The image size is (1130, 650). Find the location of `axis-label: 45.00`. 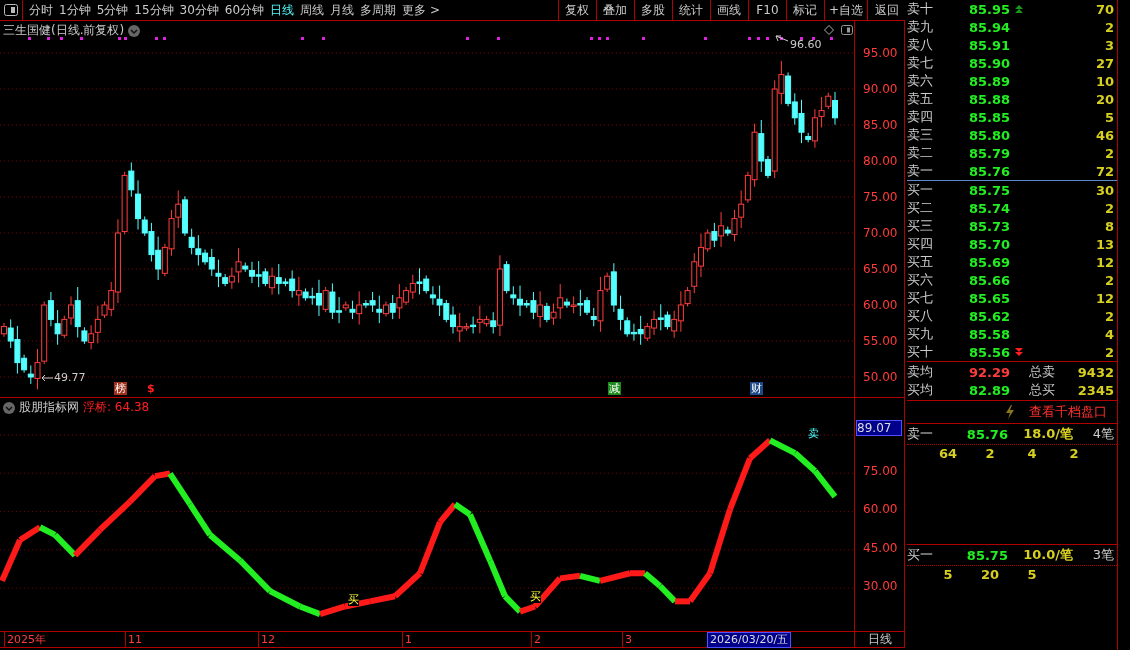

axis-label: 45.00 is located at coordinates (880, 547).